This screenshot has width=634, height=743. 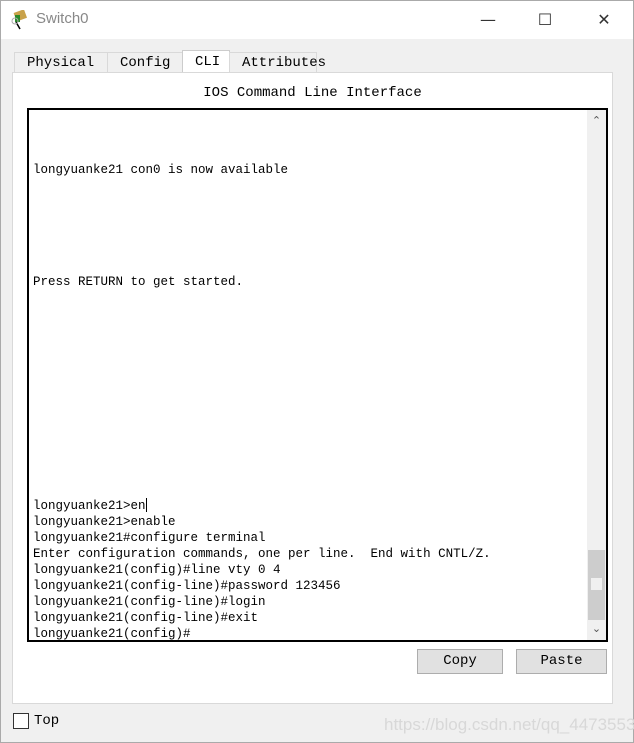 What do you see at coordinates (161, 170) in the screenshot?
I see `terminal-line: longyuanke21 con0 is now available` at bounding box center [161, 170].